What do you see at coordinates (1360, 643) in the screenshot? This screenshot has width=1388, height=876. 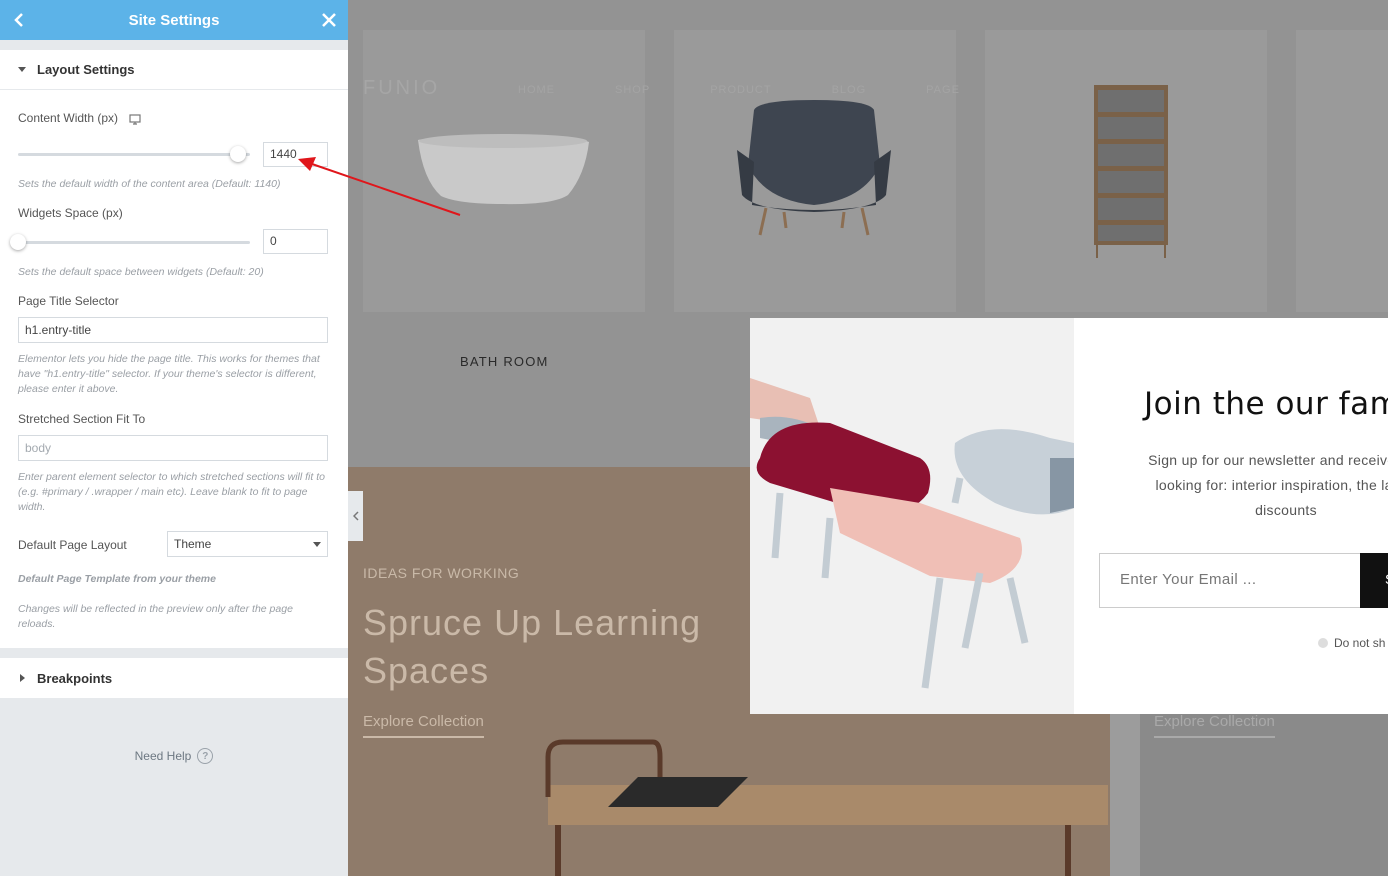 I see `popup-checkbox-label: Do not sh` at bounding box center [1360, 643].